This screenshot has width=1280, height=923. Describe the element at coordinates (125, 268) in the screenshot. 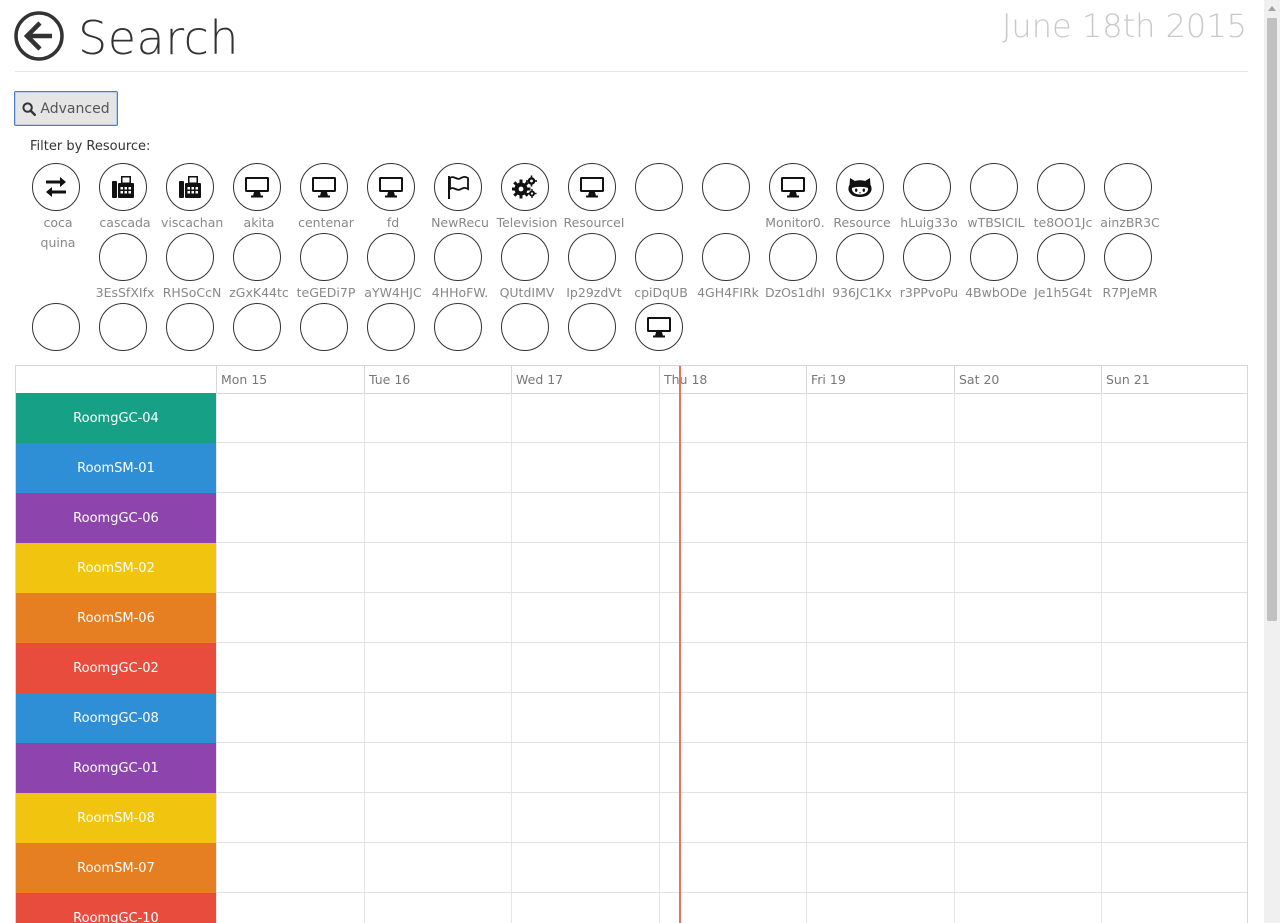

I see `resource-filter-item: 3EsSfXIfx` at that location.